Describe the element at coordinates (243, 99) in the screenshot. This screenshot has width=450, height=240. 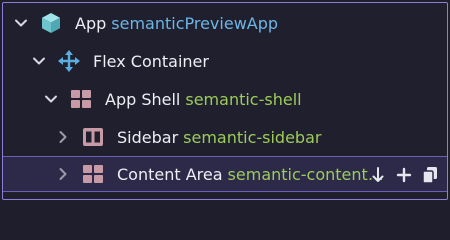
I see `semantic-id-label: semantic-shell` at that location.